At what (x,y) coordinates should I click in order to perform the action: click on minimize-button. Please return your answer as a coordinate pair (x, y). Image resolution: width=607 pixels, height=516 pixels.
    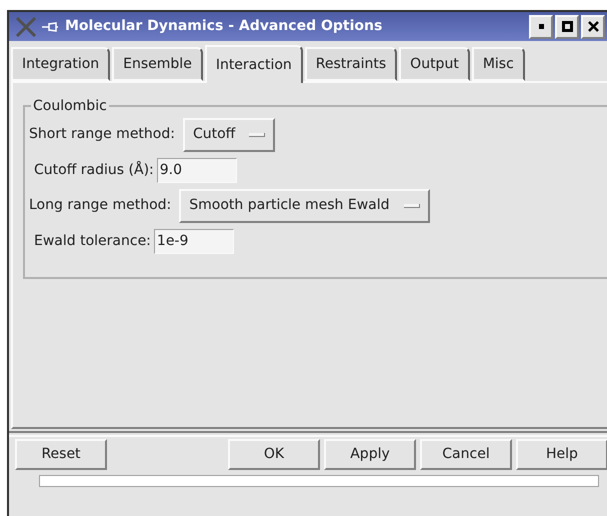
    Looking at the image, I should click on (541, 26).